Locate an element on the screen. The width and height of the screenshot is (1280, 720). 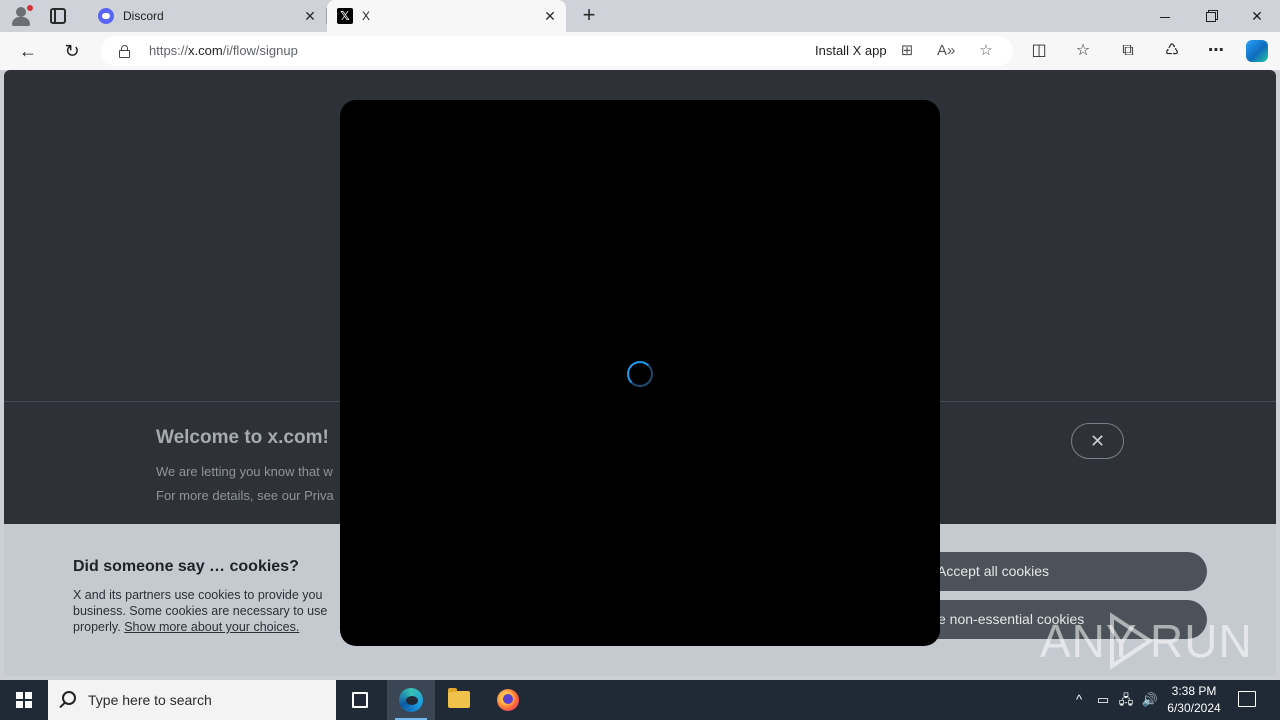
close-window-button: ✕ is located at coordinates (1257, 16).